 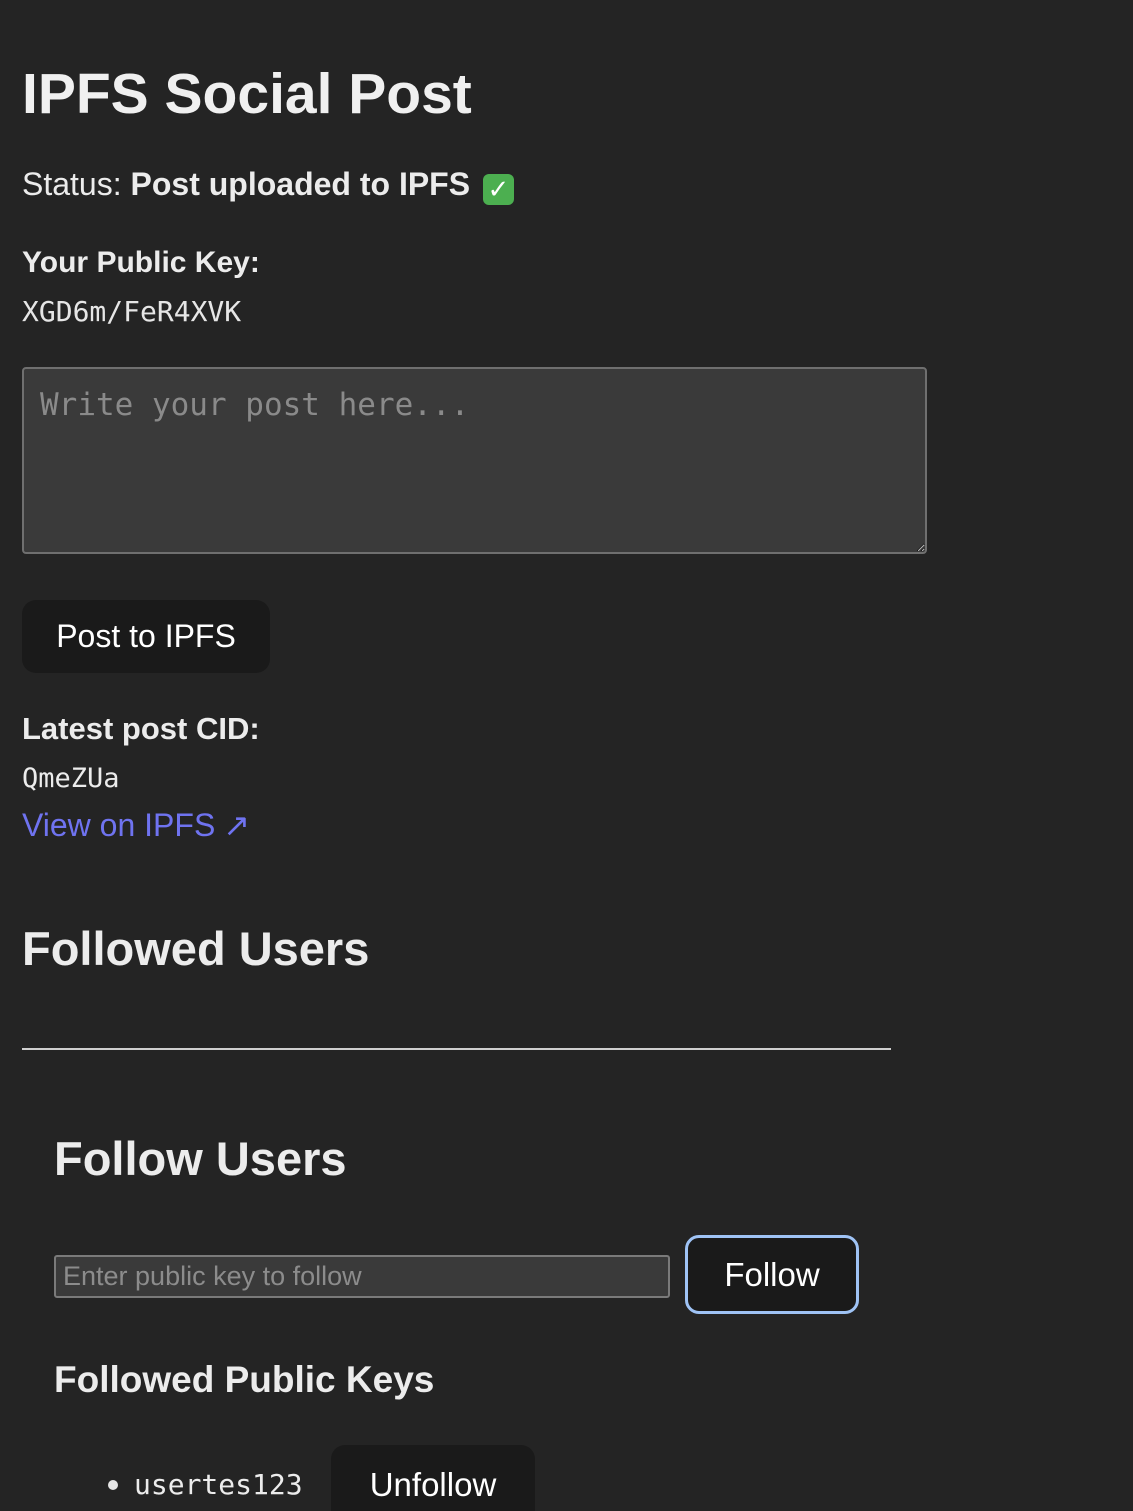 What do you see at coordinates (218, 1484) in the screenshot?
I see `followed-key: usertes123` at bounding box center [218, 1484].